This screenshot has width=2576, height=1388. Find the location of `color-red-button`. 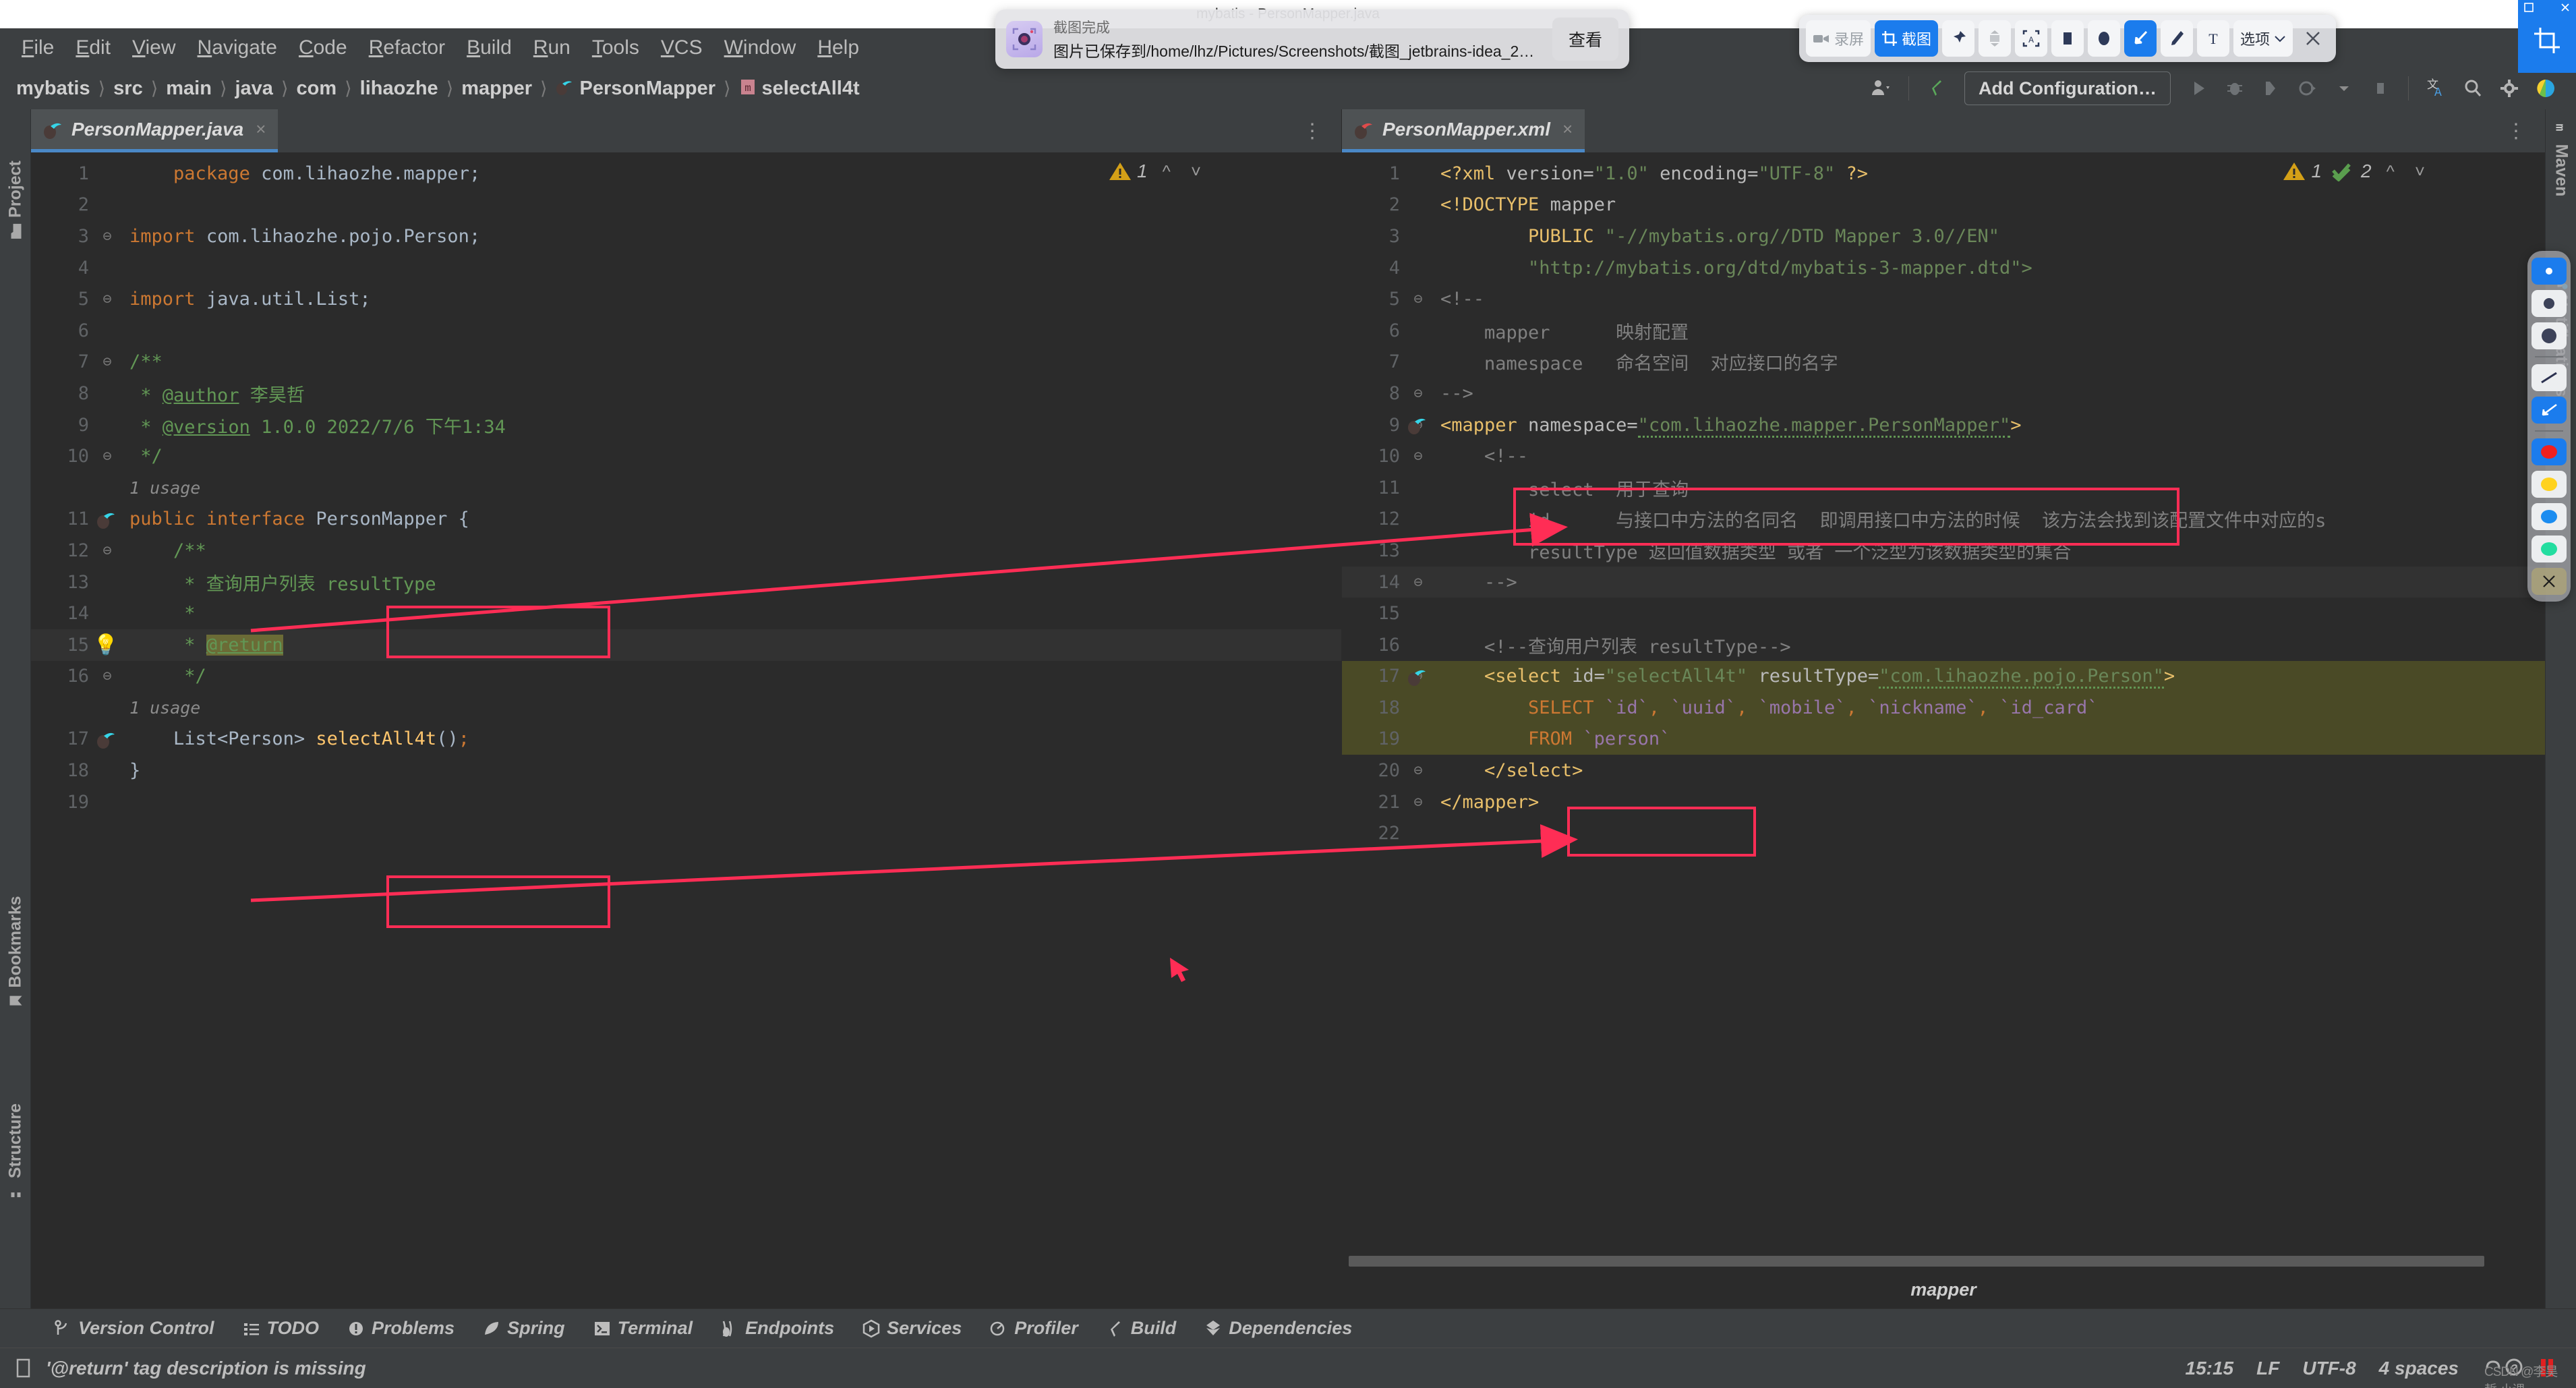

color-red-button is located at coordinates (2549, 451).